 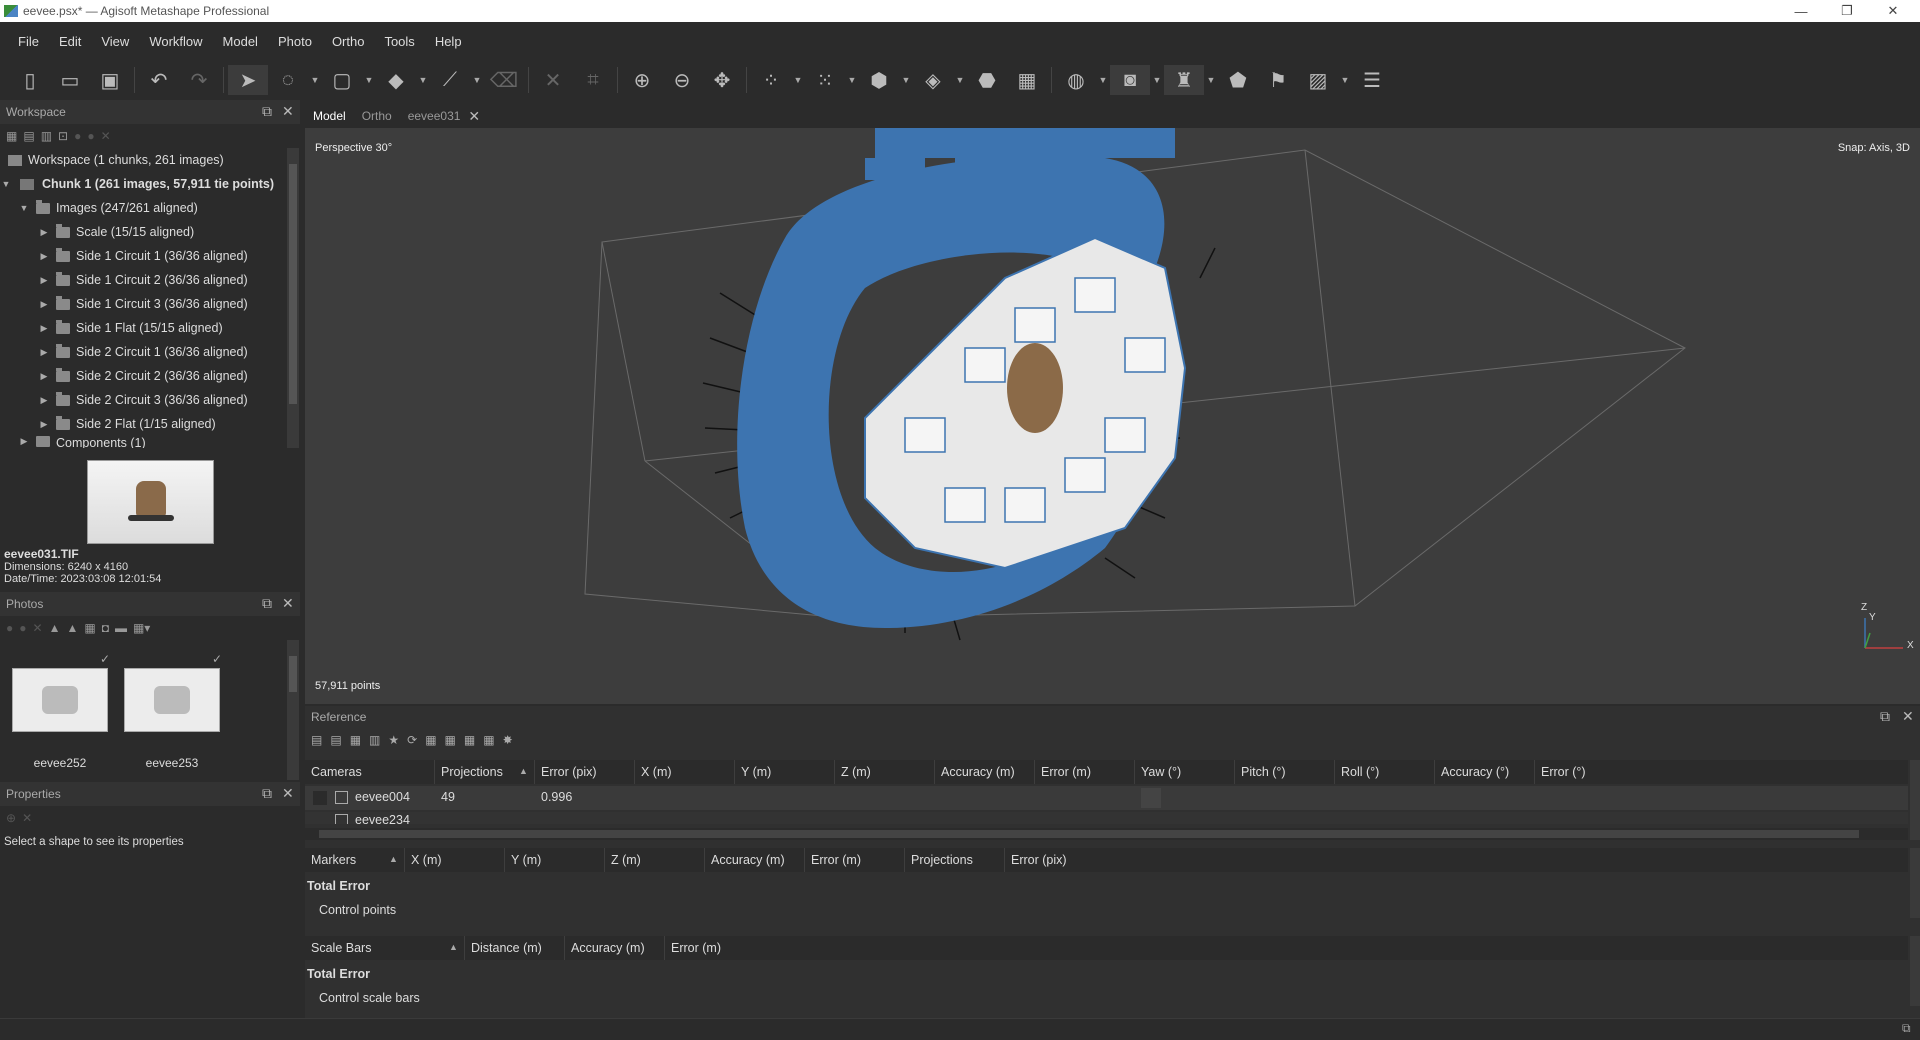 What do you see at coordinates (143, 442) in the screenshot?
I see `tree-components: ▶ Components (1)` at bounding box center [143, 442].